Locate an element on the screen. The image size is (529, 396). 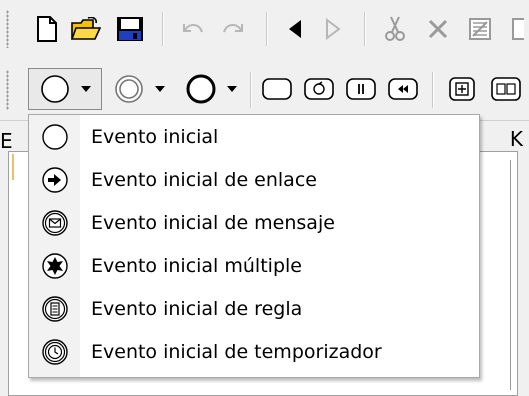
pane-scroll-line is located at coordinates (510, 275).